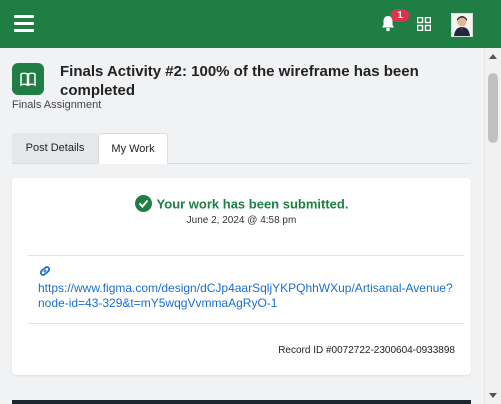 The width and height of the screenshot is (501, 404). What do you see at coordinates (241, 402) in the screenshot?
I see `next-section-edge` at bounding box center [241, 402].